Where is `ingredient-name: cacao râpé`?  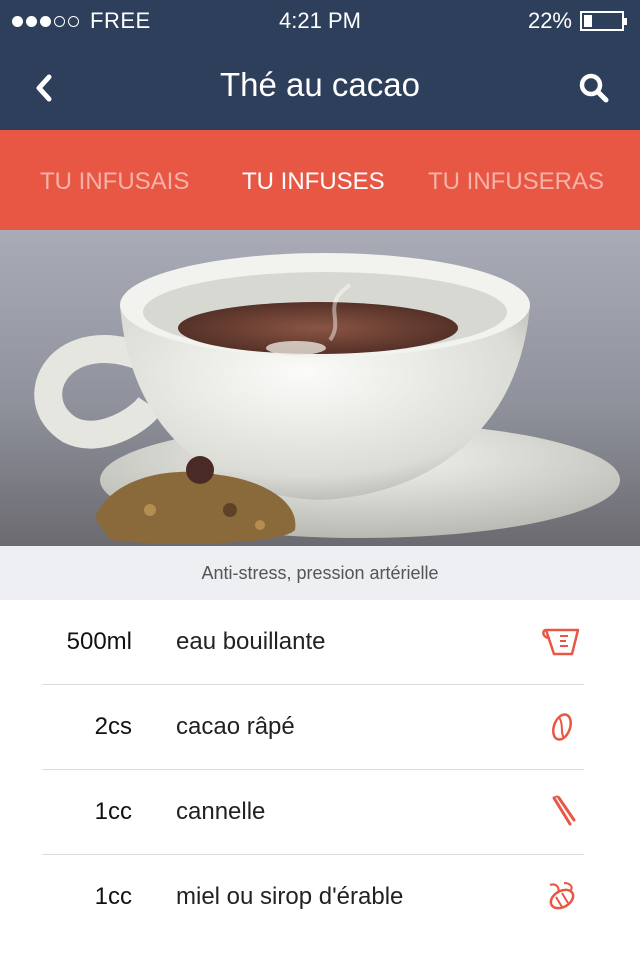 ingredient-name: cacao râpé is located at coordinates (235, 726).